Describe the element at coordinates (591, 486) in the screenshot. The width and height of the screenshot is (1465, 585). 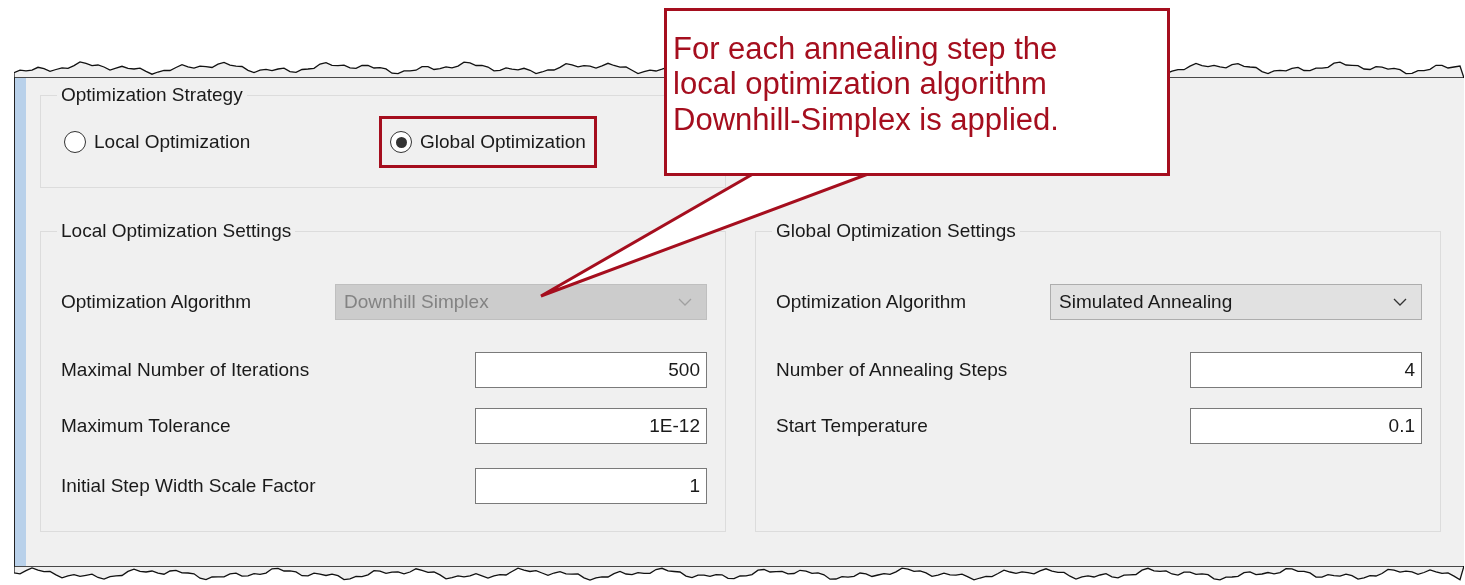
I see `input-field: 1` at that location.